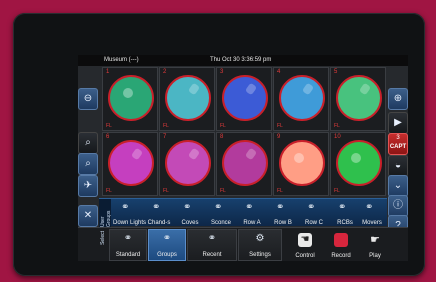 The width and height of the screenshot is (436, 282). I want to click on add-fixture-button: ⊕, so click(398, 99).